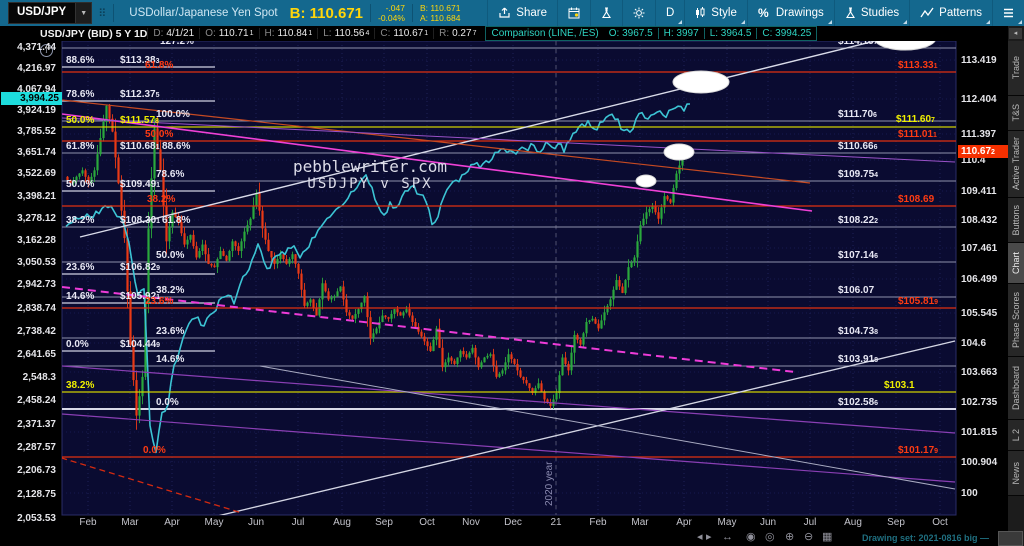 The image size is (1024, 546). I want to click on toolbar-button-flask-icon, so click(605, 13).